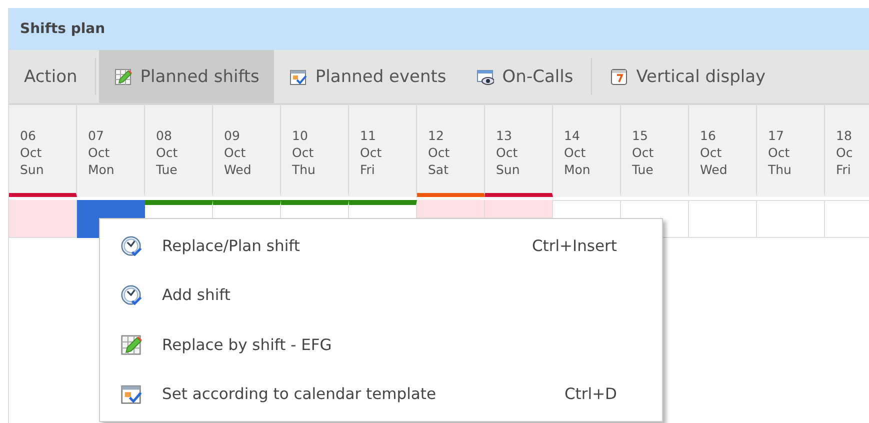  What do you see at coordinates (574, 245) in the screenshot?
I see `shortcut-label: Ctrl+Insert` at bounding box center [574, 245].